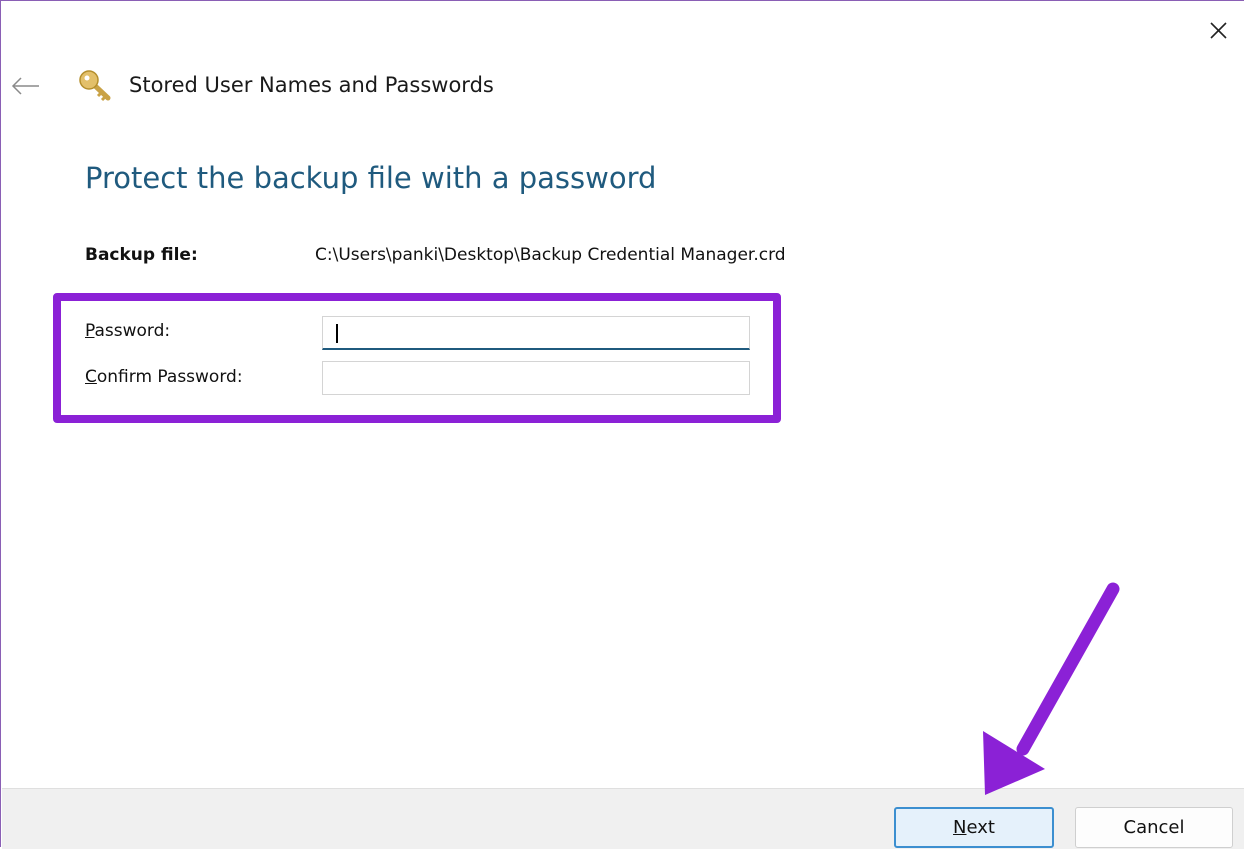 The width and height of the screenshot is (1244, 849). I want to click on page-heading: Protect the backup file with a password, so click(371, 178).